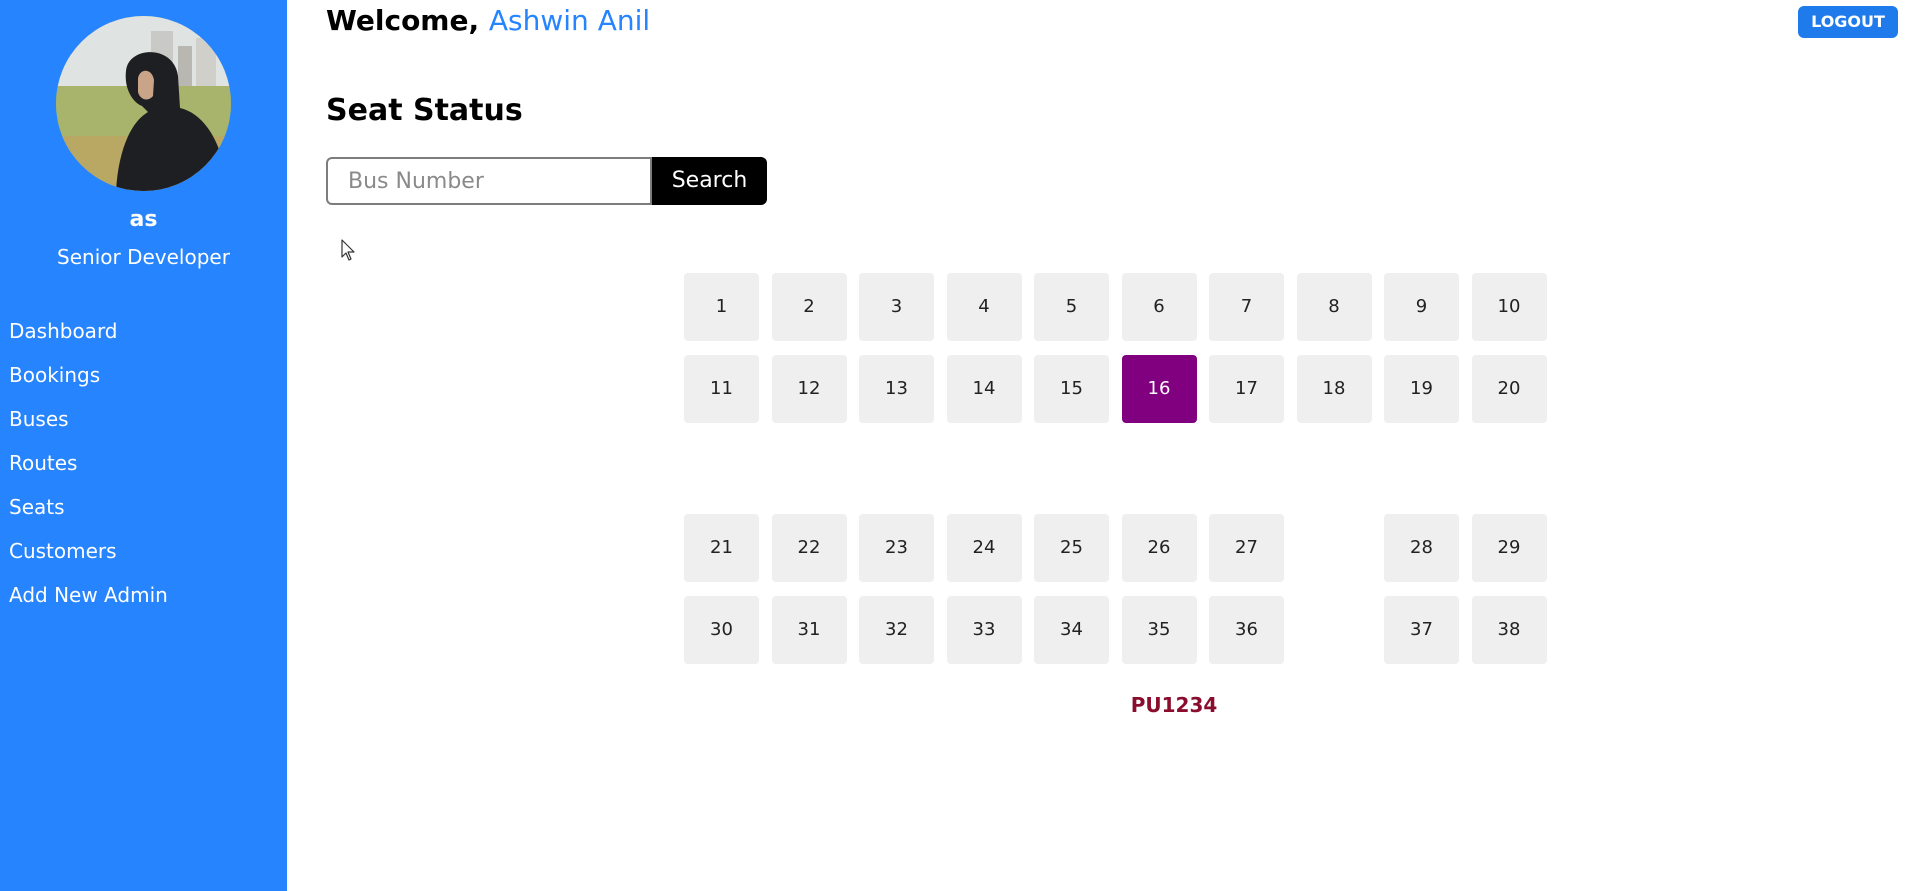 The height and width of the screenshot is (891, 1919). What do you see at coordinates (1246, 630) in the screenshot?
I see `seat-36: 36` at bounding box center [1246, 630].